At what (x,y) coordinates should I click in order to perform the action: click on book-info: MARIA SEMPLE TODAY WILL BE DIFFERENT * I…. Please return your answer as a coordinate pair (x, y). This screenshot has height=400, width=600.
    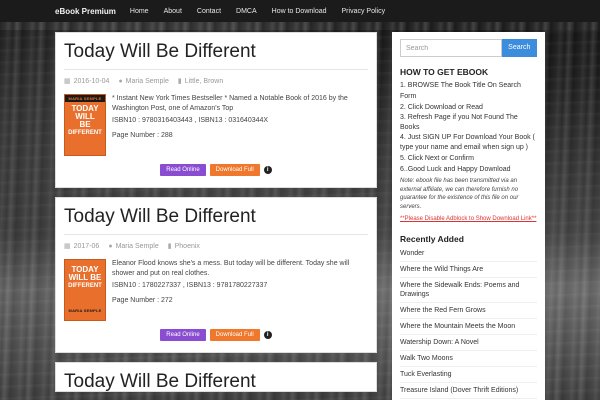
    Looking at the image, I should click on (216, 125).